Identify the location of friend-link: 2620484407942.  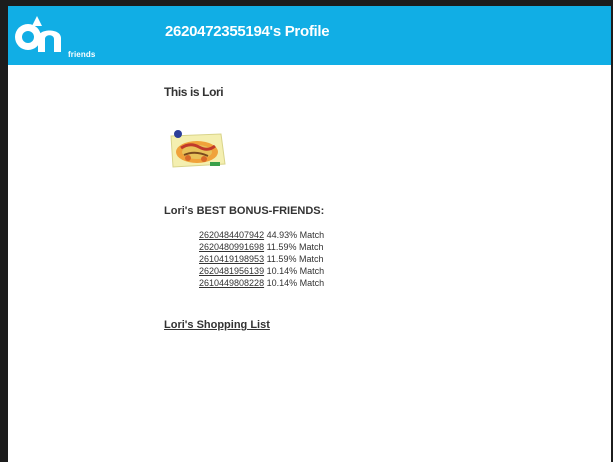
(231, 235).